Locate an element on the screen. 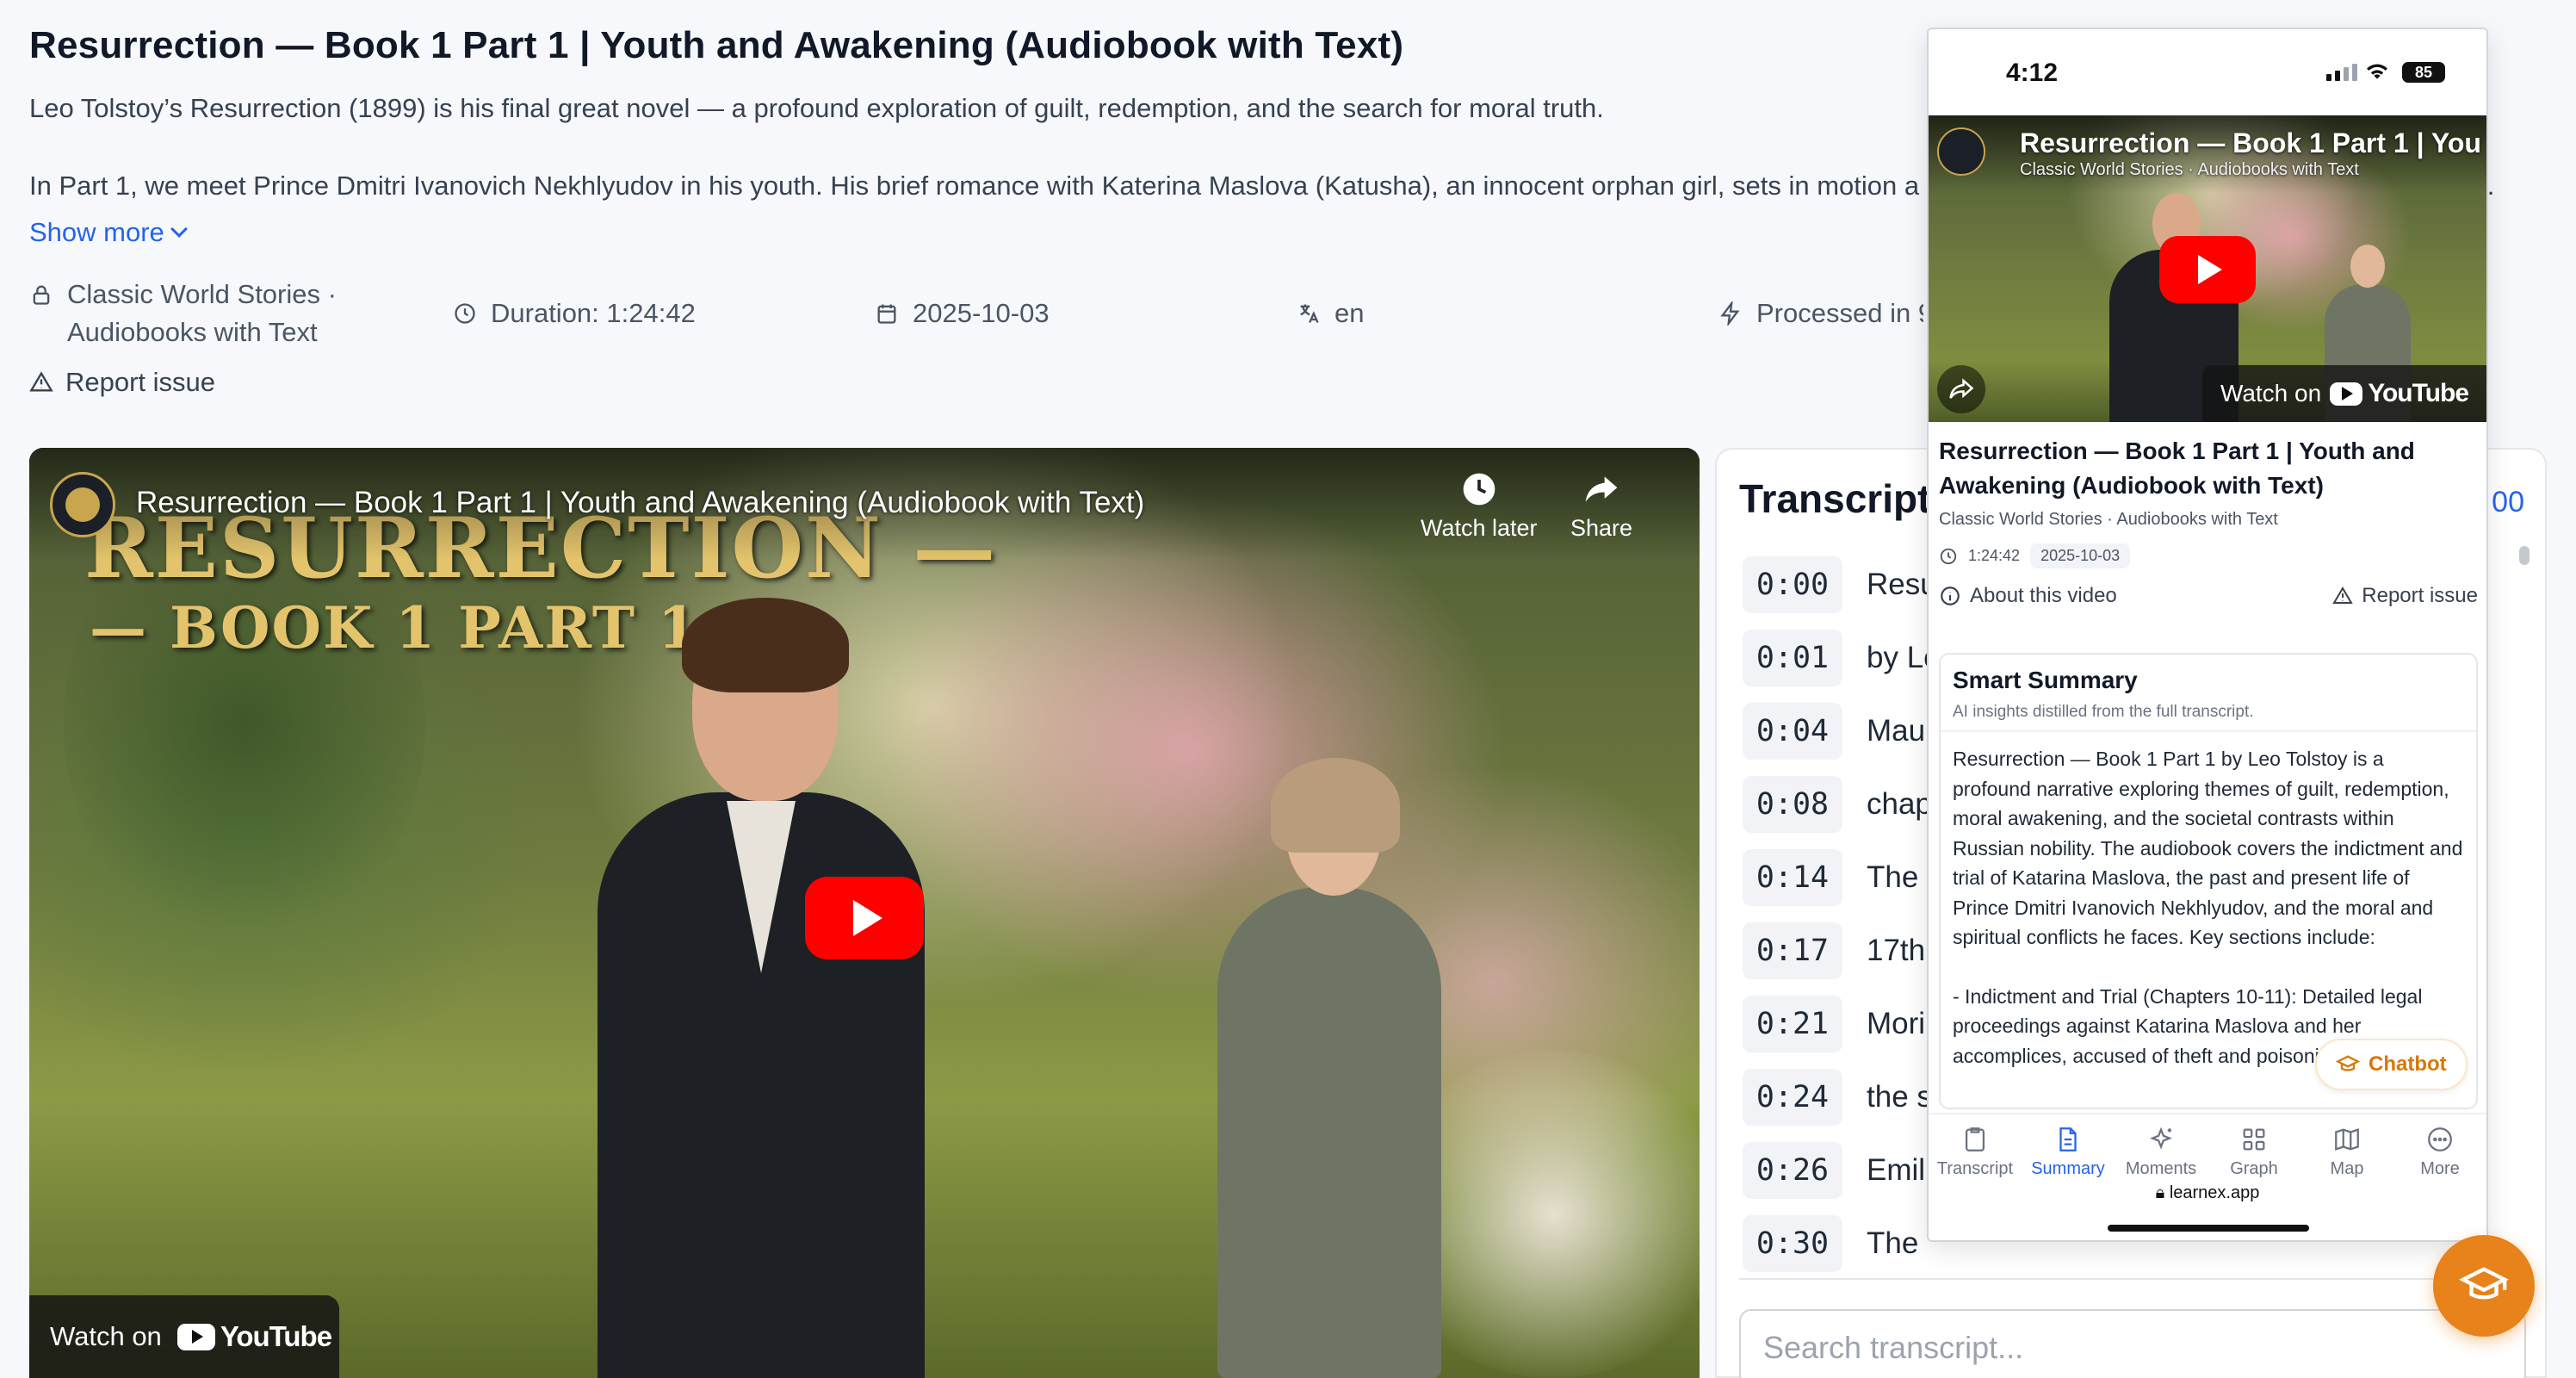  phone-url-bar: 🔒︎ learnex.app is located at coordinates (2207, 1193).